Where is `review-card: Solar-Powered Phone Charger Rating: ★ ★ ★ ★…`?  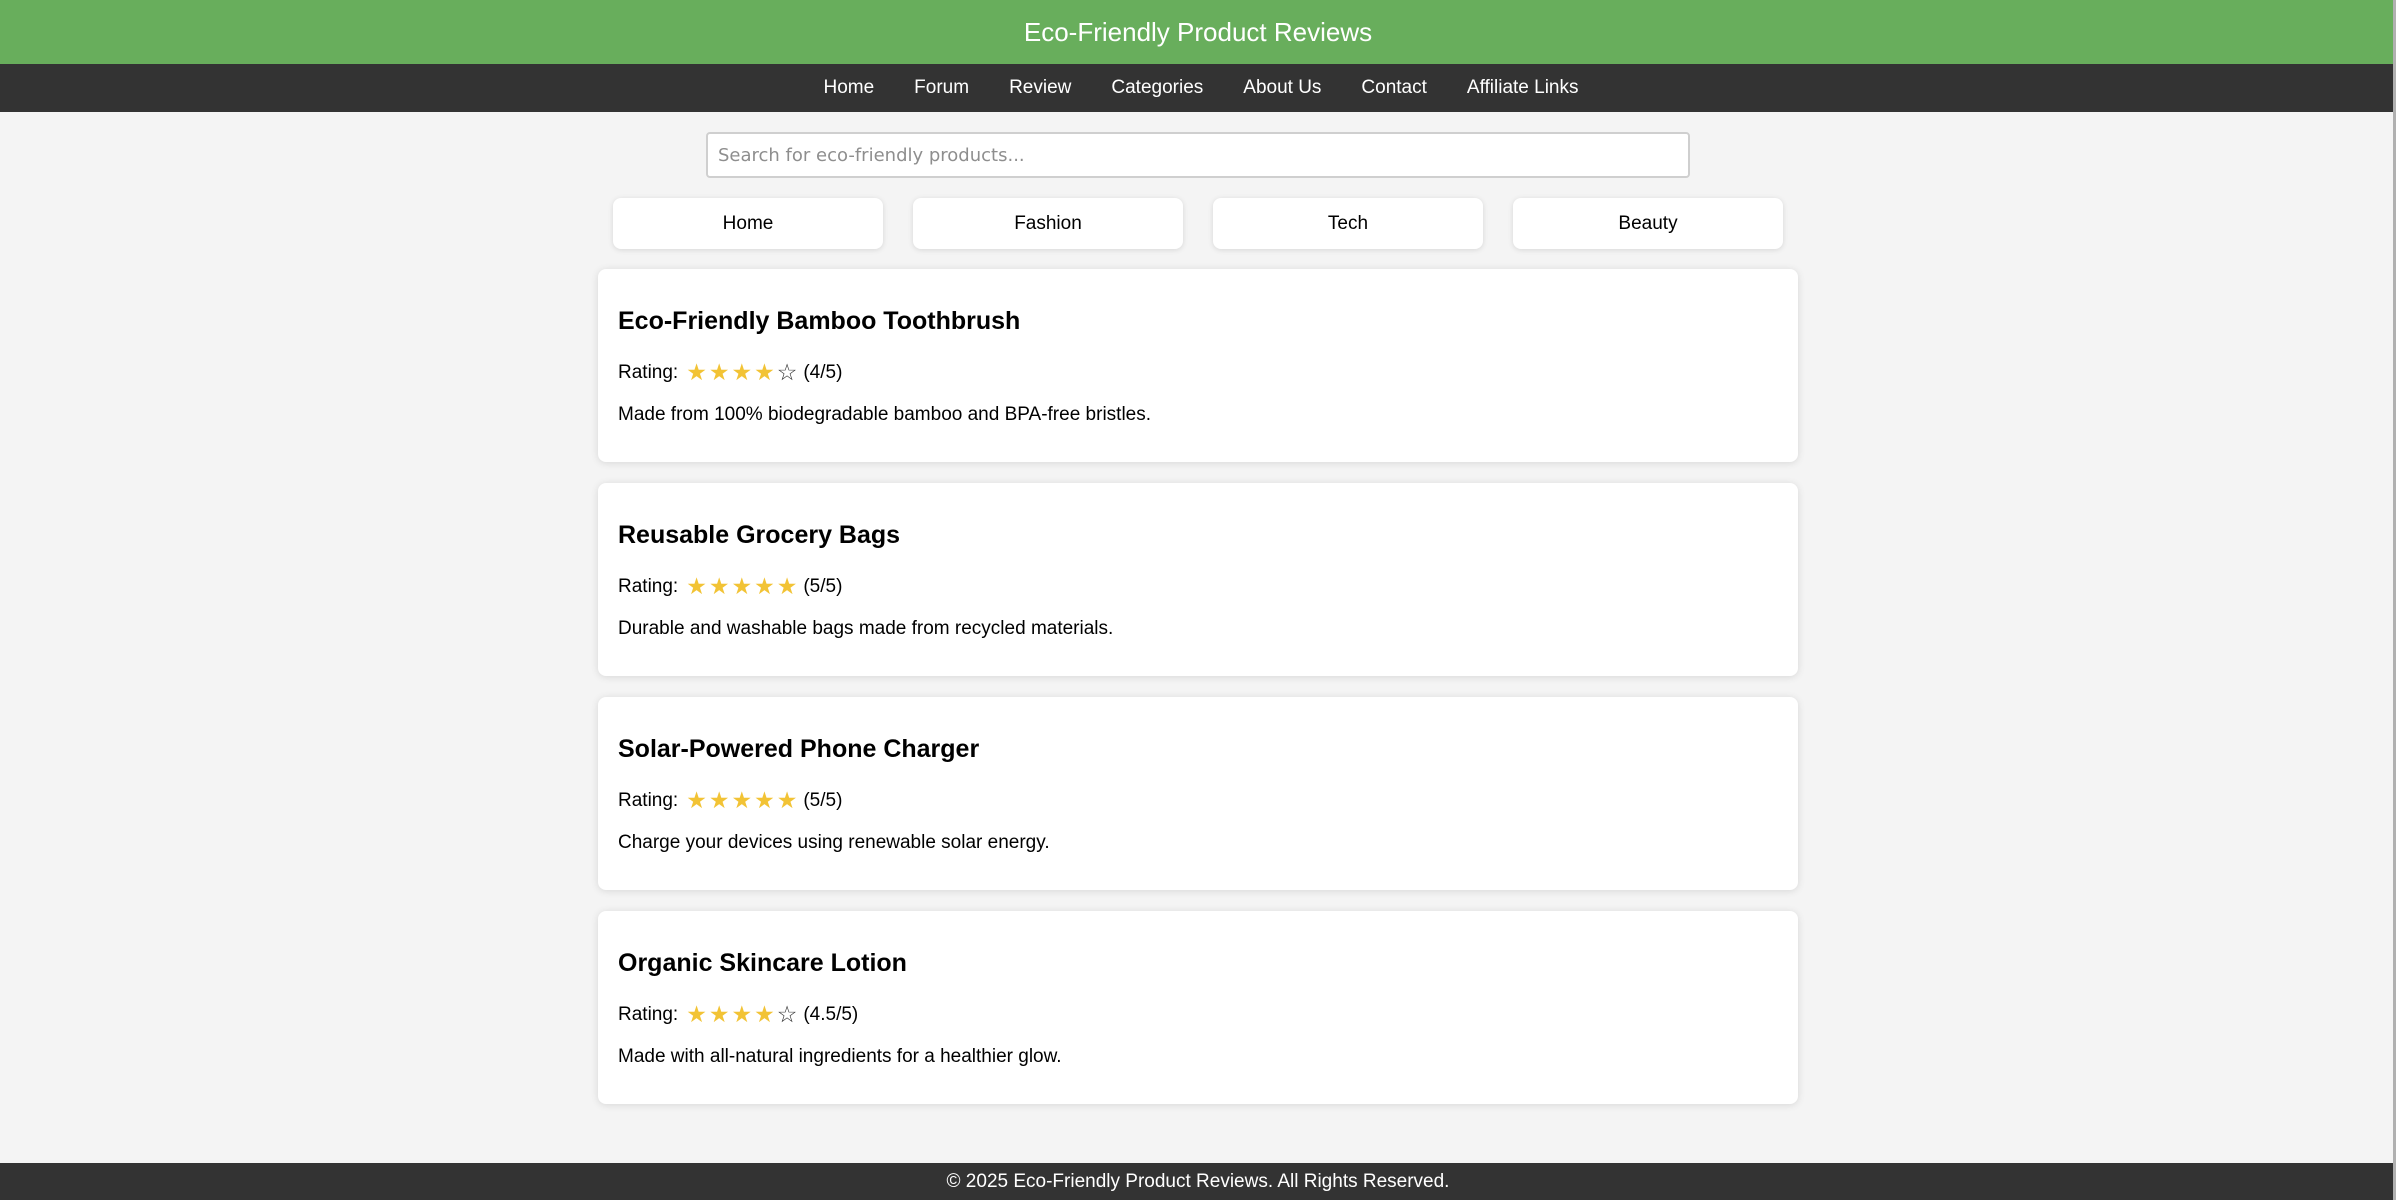 review-card: Solar-Powered Phone Charger Rating: ★ ★ ★ ★… is located at coordinates (1198, 793).